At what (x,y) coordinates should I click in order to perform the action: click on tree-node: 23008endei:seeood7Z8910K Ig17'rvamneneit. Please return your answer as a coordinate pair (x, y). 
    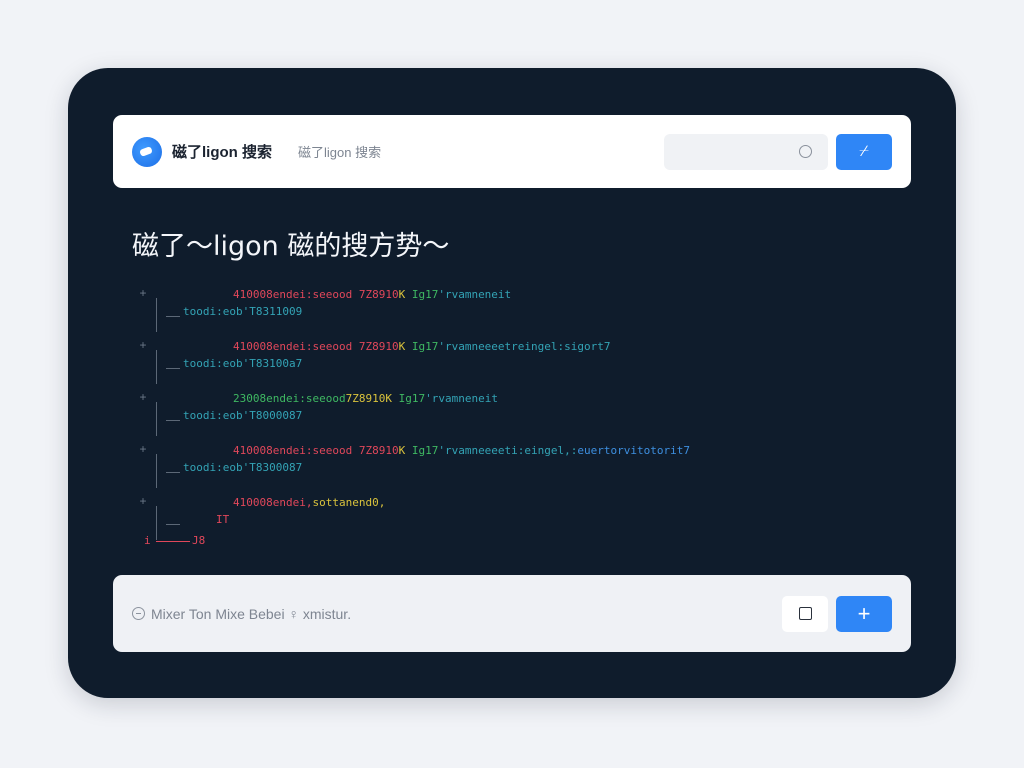
    Looking at the image, I should click on (365, 399).